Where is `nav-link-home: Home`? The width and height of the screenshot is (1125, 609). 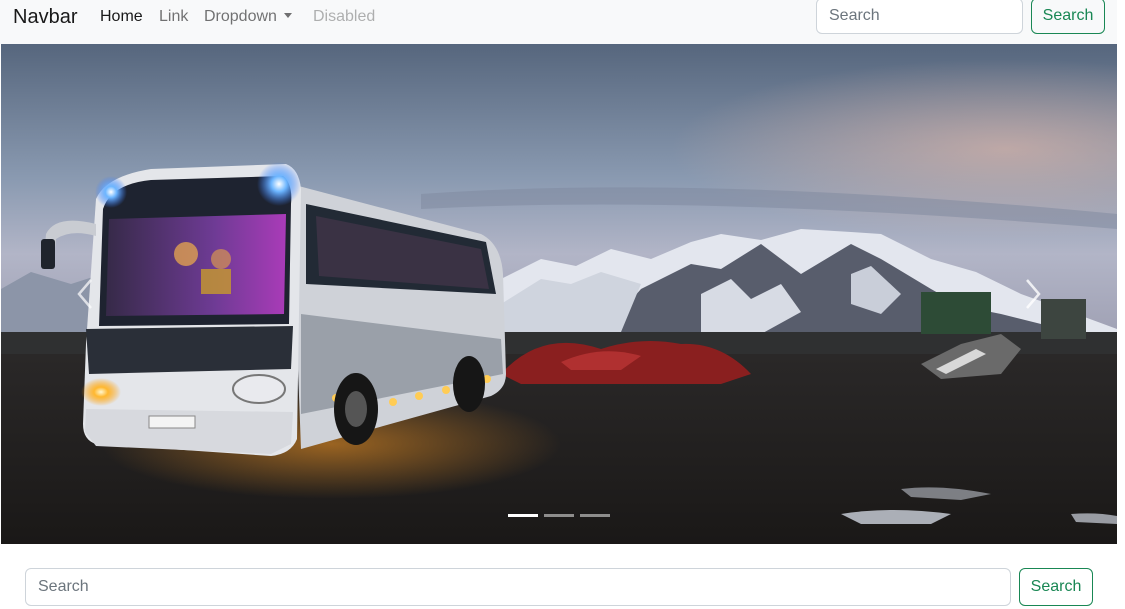 nav-link-home: Home is located at coordinates (121, 17).